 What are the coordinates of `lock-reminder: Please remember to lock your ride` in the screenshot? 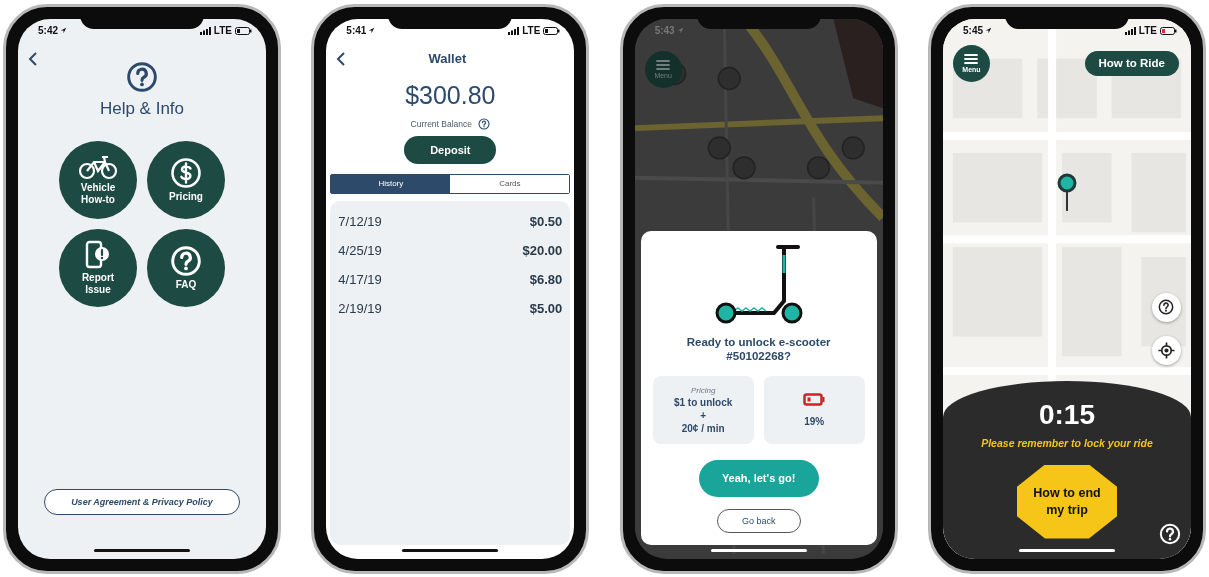 It's located at (1067, 442).